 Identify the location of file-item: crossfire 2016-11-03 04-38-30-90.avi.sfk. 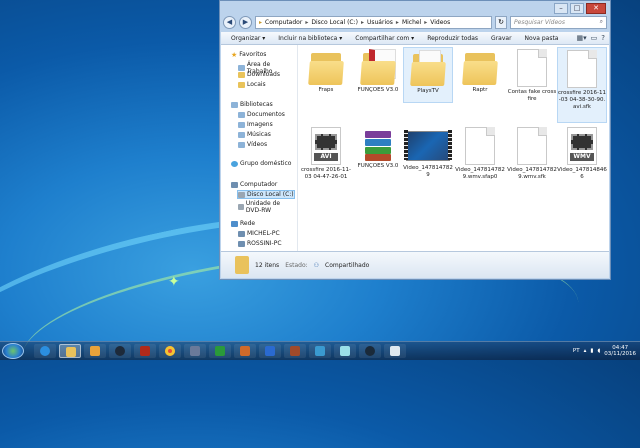
(582, 85).